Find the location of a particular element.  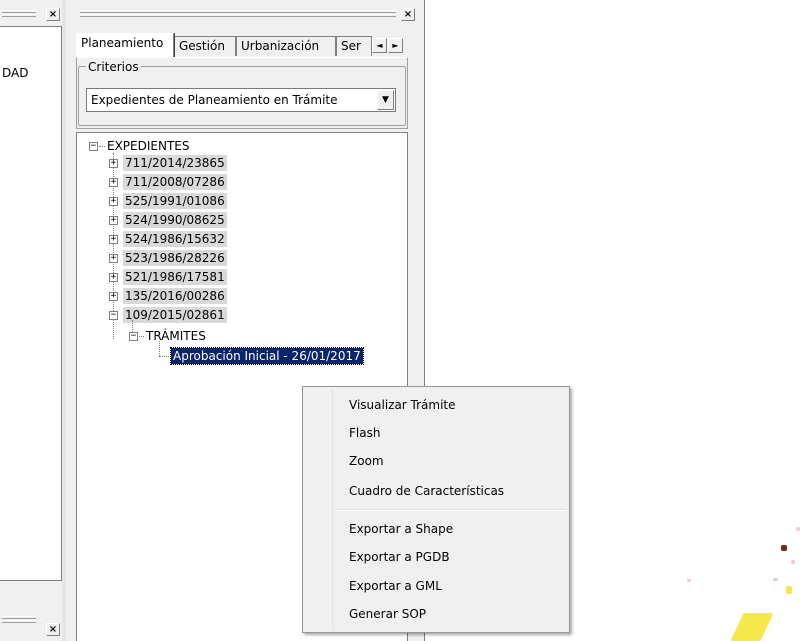

tree-item: 521/1986/17581 is located at coordinates (175, 277).